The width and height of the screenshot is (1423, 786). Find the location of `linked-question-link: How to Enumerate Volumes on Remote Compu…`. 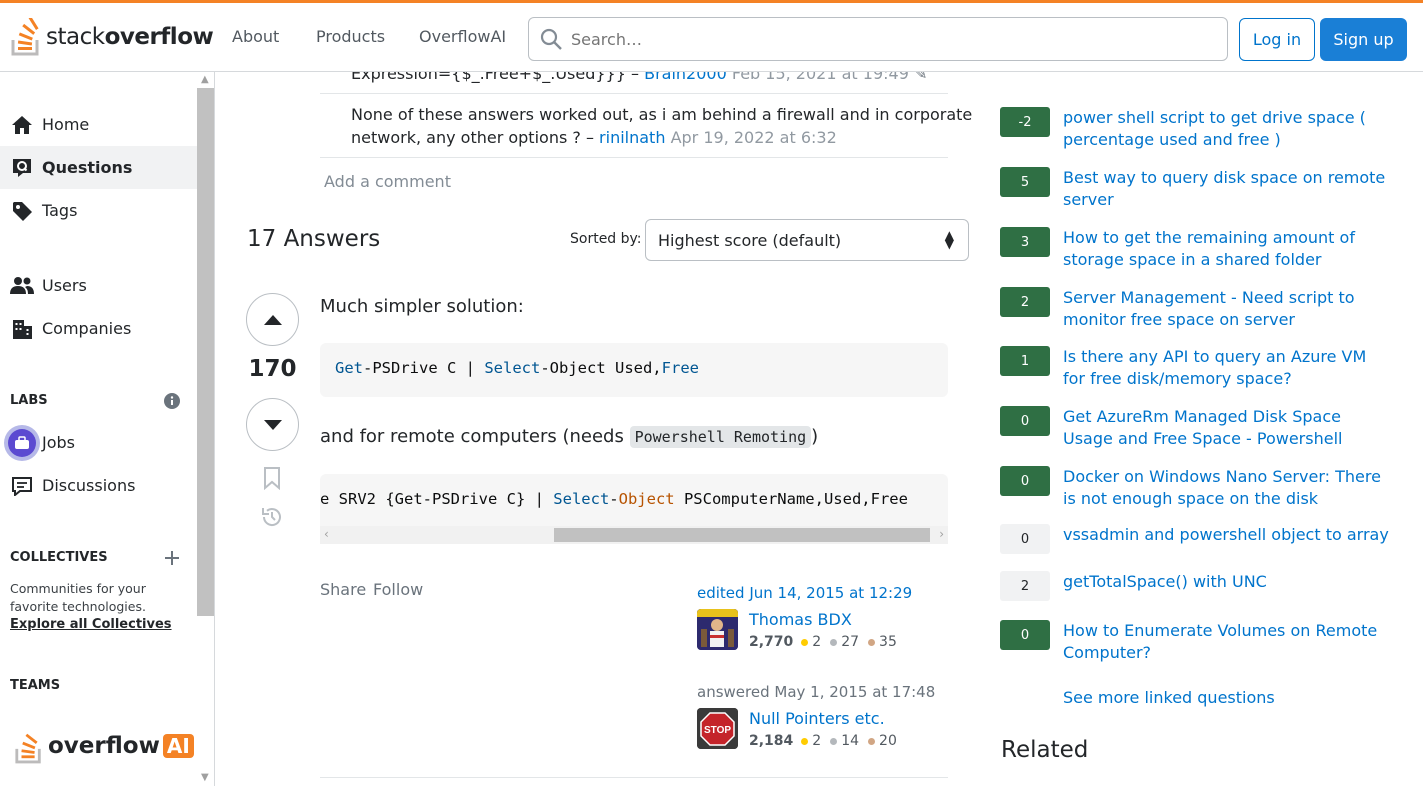

linked-question-link: How to Enumerate Volumes on Remote Compu… is located at coordinates (1228, 642).